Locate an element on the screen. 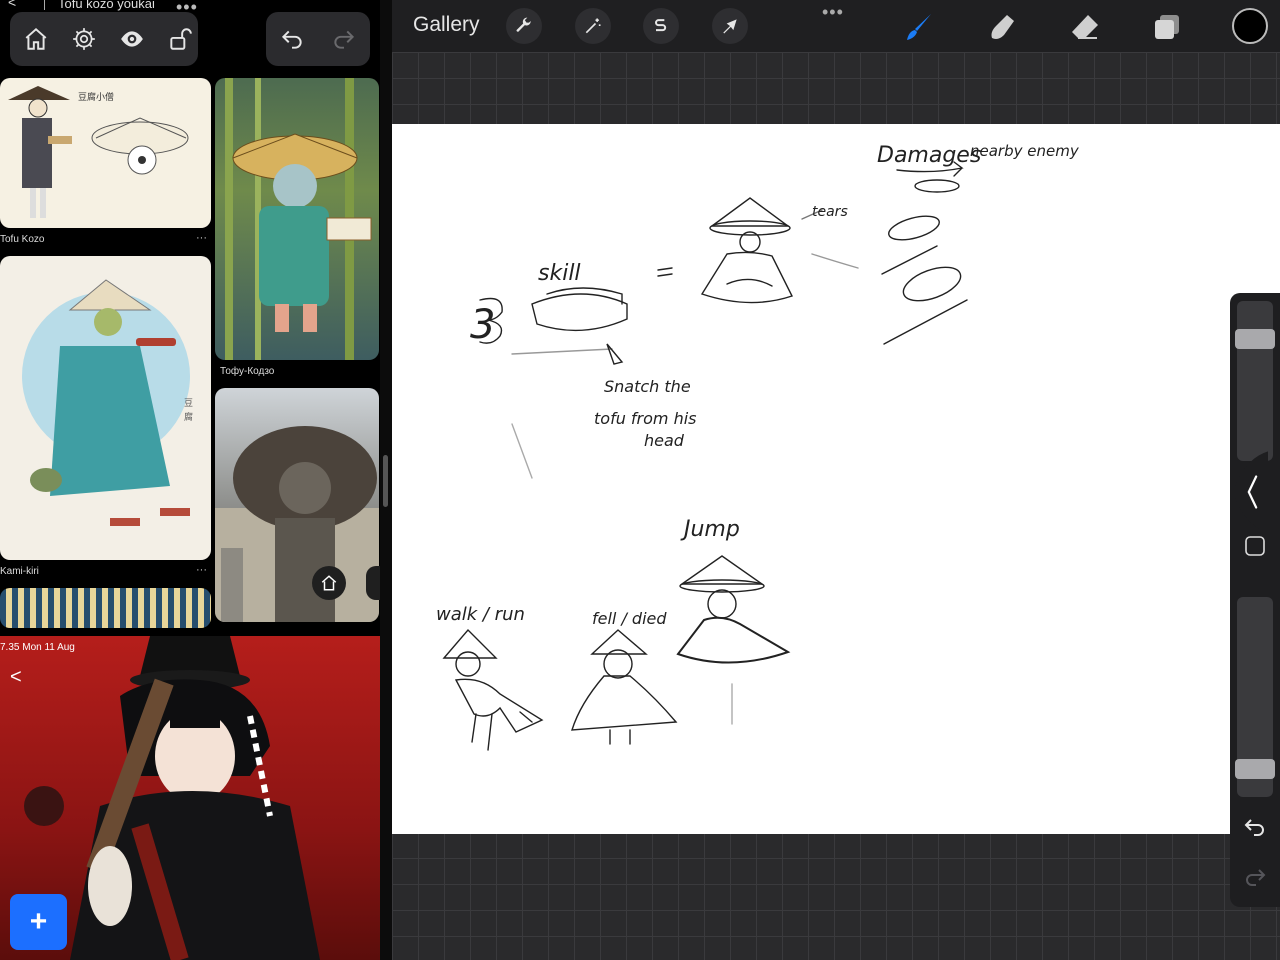 This screenshot has height=960, width=1280. unlock-icon is located at coordinates (180, 39).